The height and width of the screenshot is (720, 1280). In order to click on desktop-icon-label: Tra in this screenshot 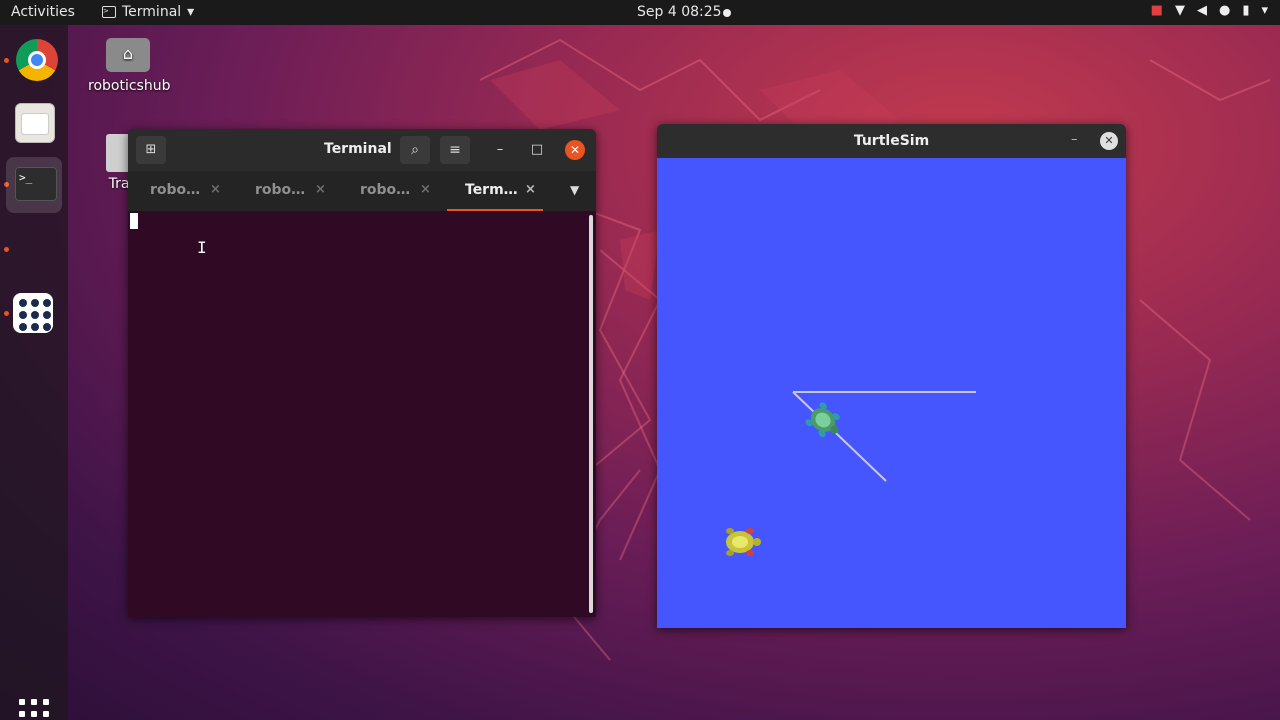, I will do `click(119, 184)`.